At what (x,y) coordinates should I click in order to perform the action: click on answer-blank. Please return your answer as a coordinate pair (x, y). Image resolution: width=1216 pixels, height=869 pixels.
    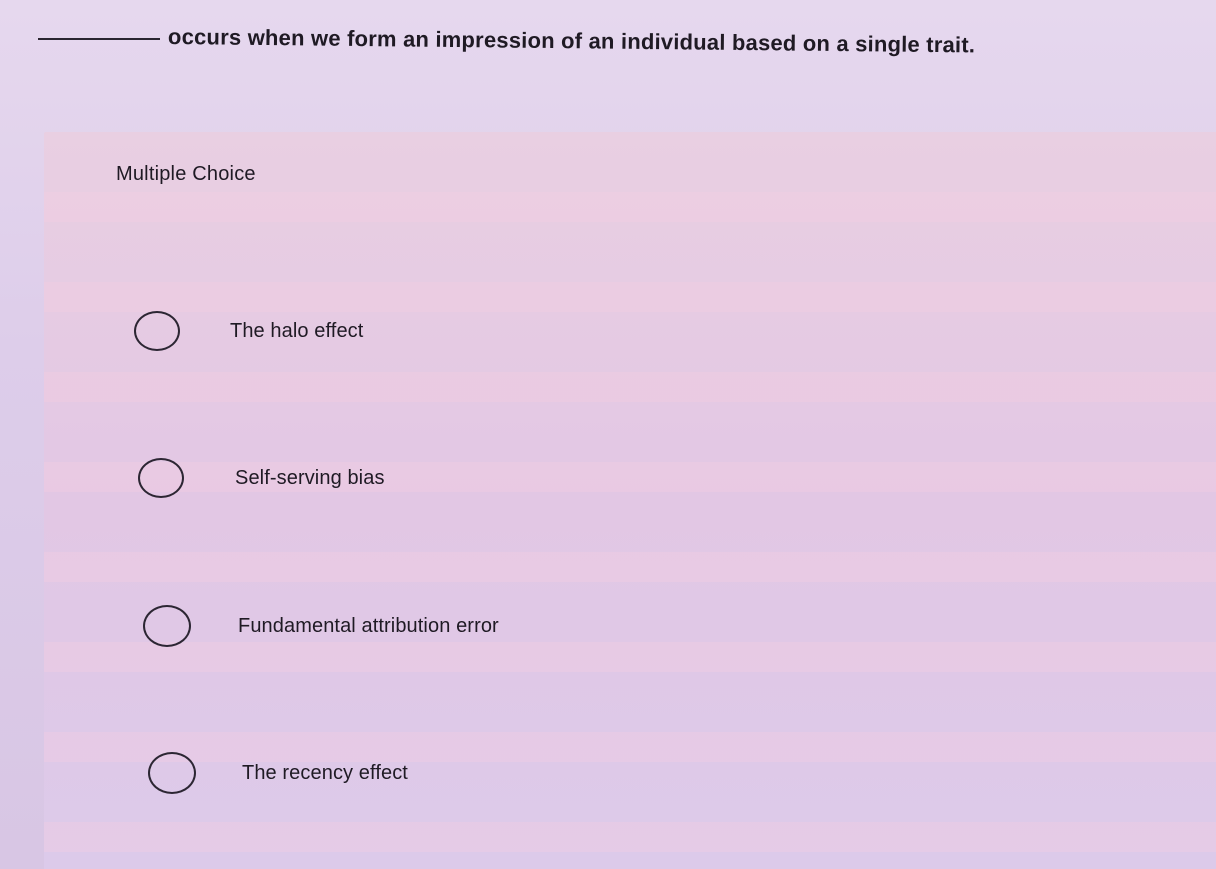
    Looking at the image, I should click on (99, 39).